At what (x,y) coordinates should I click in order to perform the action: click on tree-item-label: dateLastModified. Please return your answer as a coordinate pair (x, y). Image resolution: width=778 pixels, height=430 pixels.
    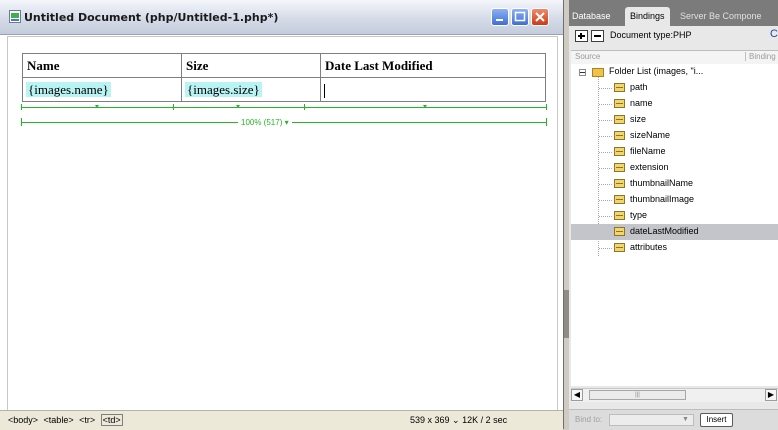
    Looking at the image, I should click on (664, 231).